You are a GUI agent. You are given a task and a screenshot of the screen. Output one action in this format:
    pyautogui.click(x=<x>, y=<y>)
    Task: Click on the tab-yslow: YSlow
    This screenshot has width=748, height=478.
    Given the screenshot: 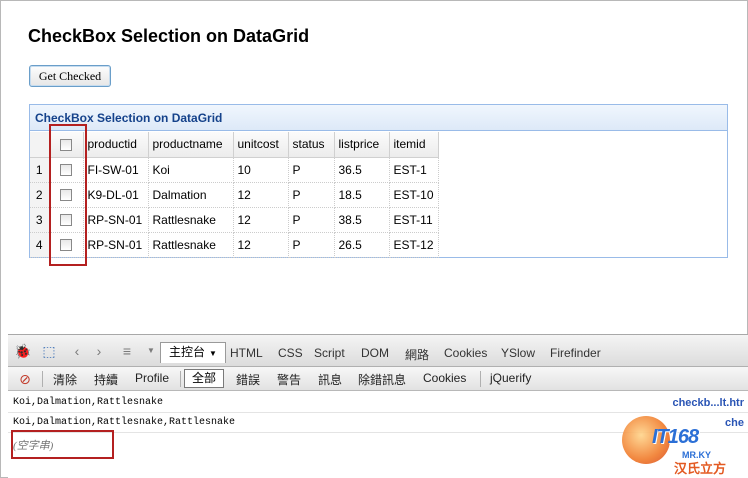 What is the action you would take?
    pyautogui.click(x=518, y=353)
    